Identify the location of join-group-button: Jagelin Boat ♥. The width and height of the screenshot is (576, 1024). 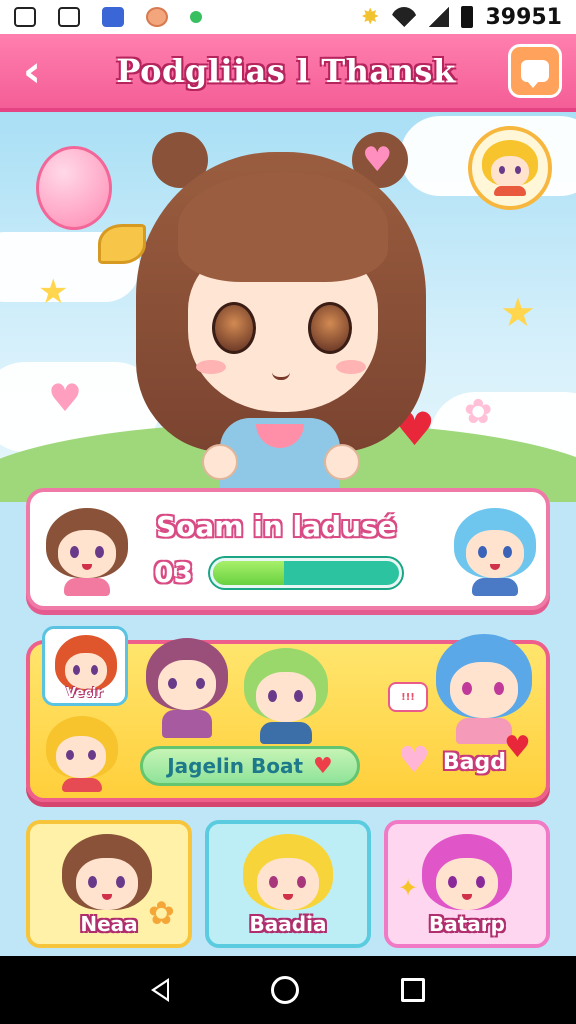
(250, 766).